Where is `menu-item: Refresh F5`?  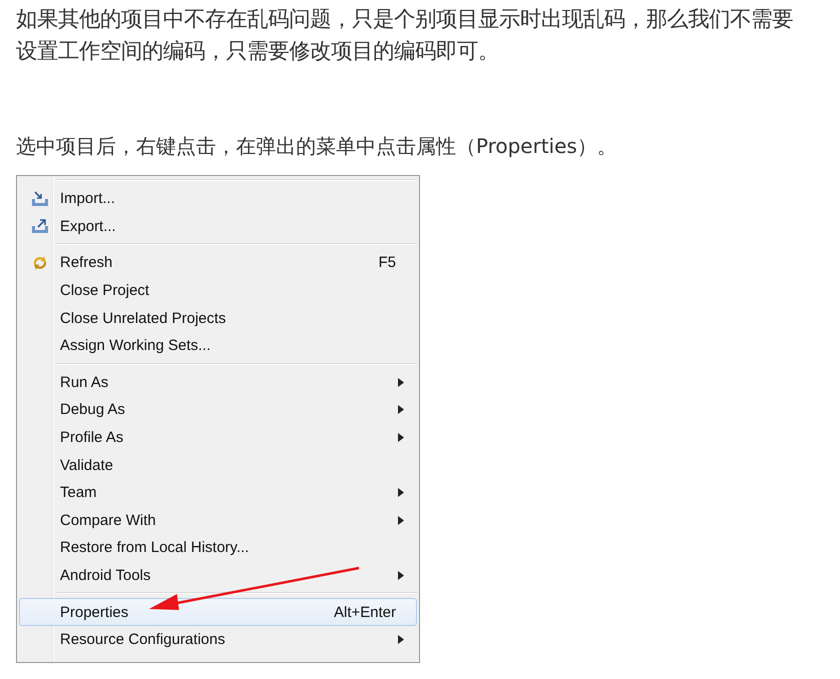 menu-item: Refresh F5 is located at coordinates (218, 263).